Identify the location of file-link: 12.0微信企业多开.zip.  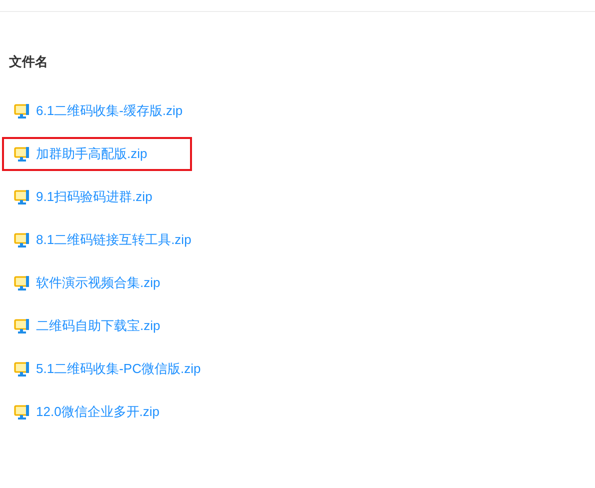
(98, 412).